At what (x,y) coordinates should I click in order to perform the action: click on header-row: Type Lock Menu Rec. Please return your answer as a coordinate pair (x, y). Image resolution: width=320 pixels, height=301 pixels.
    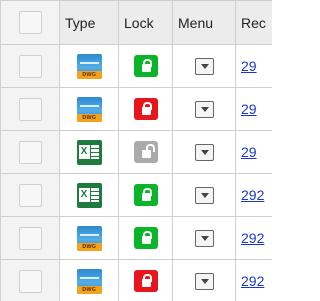
    Looking at the image, I should click on (136, 22).